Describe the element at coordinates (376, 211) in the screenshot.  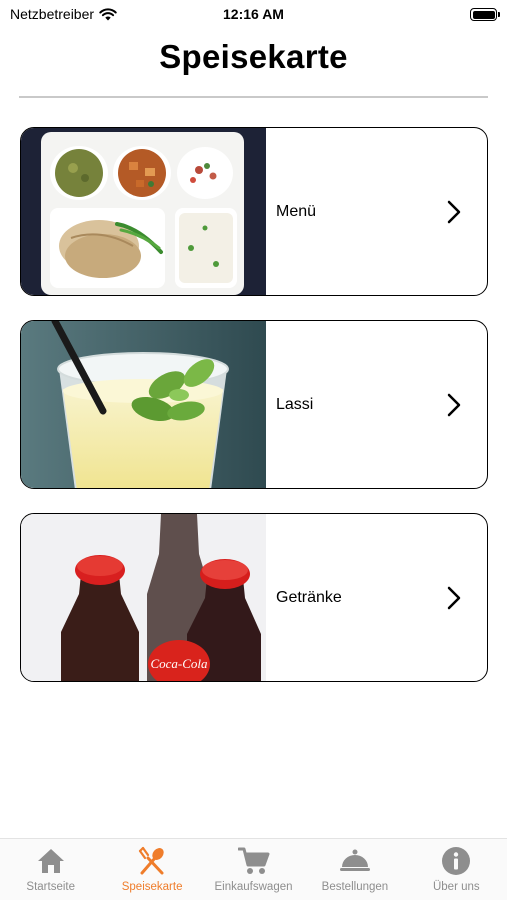
I see `card-body: Menü` at that location.